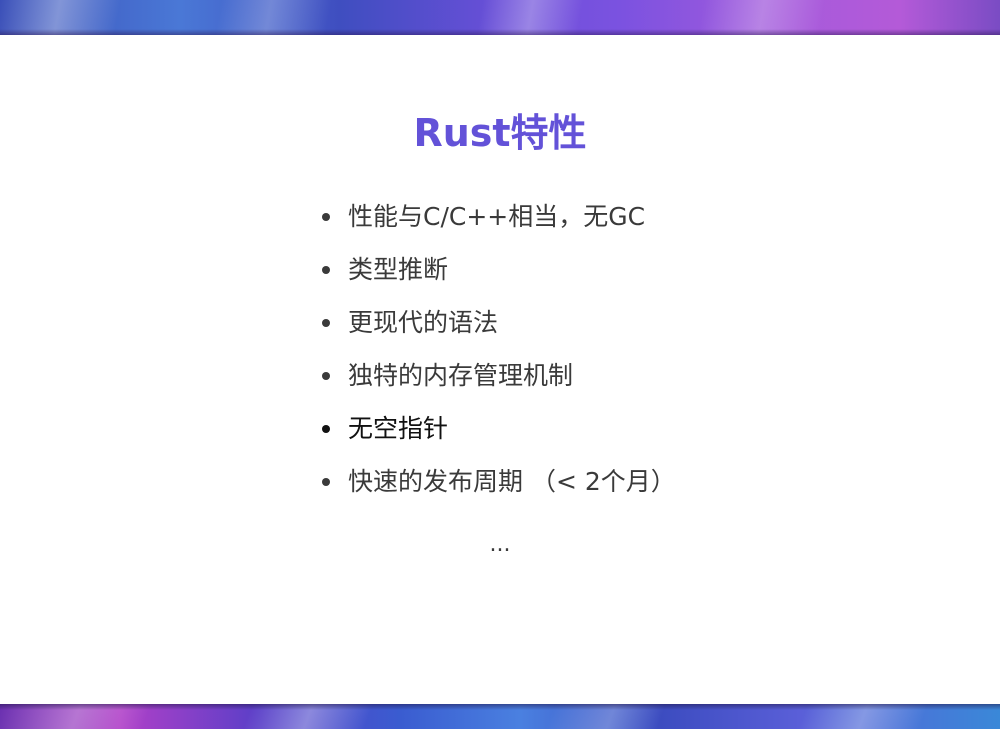 The image size is (1000, 729). I want to click on bullet-item: 独特的内存管理机制, so click(498, 375).